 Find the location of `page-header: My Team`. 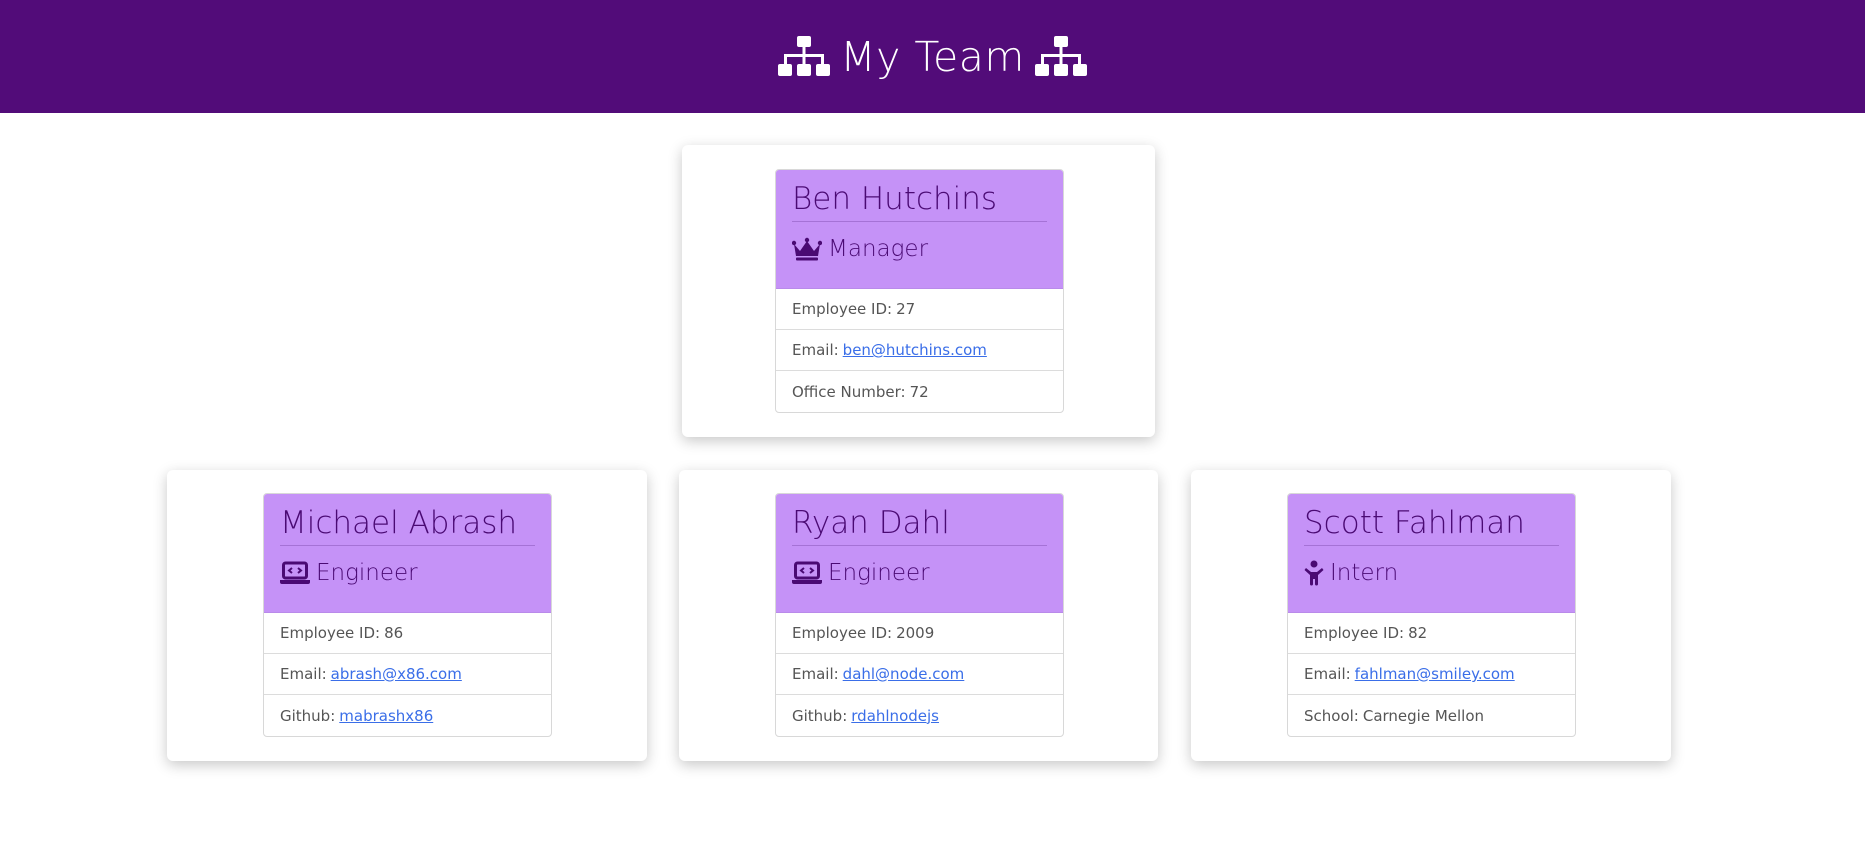

page-header: My Team is located at coordinates (932, 56).